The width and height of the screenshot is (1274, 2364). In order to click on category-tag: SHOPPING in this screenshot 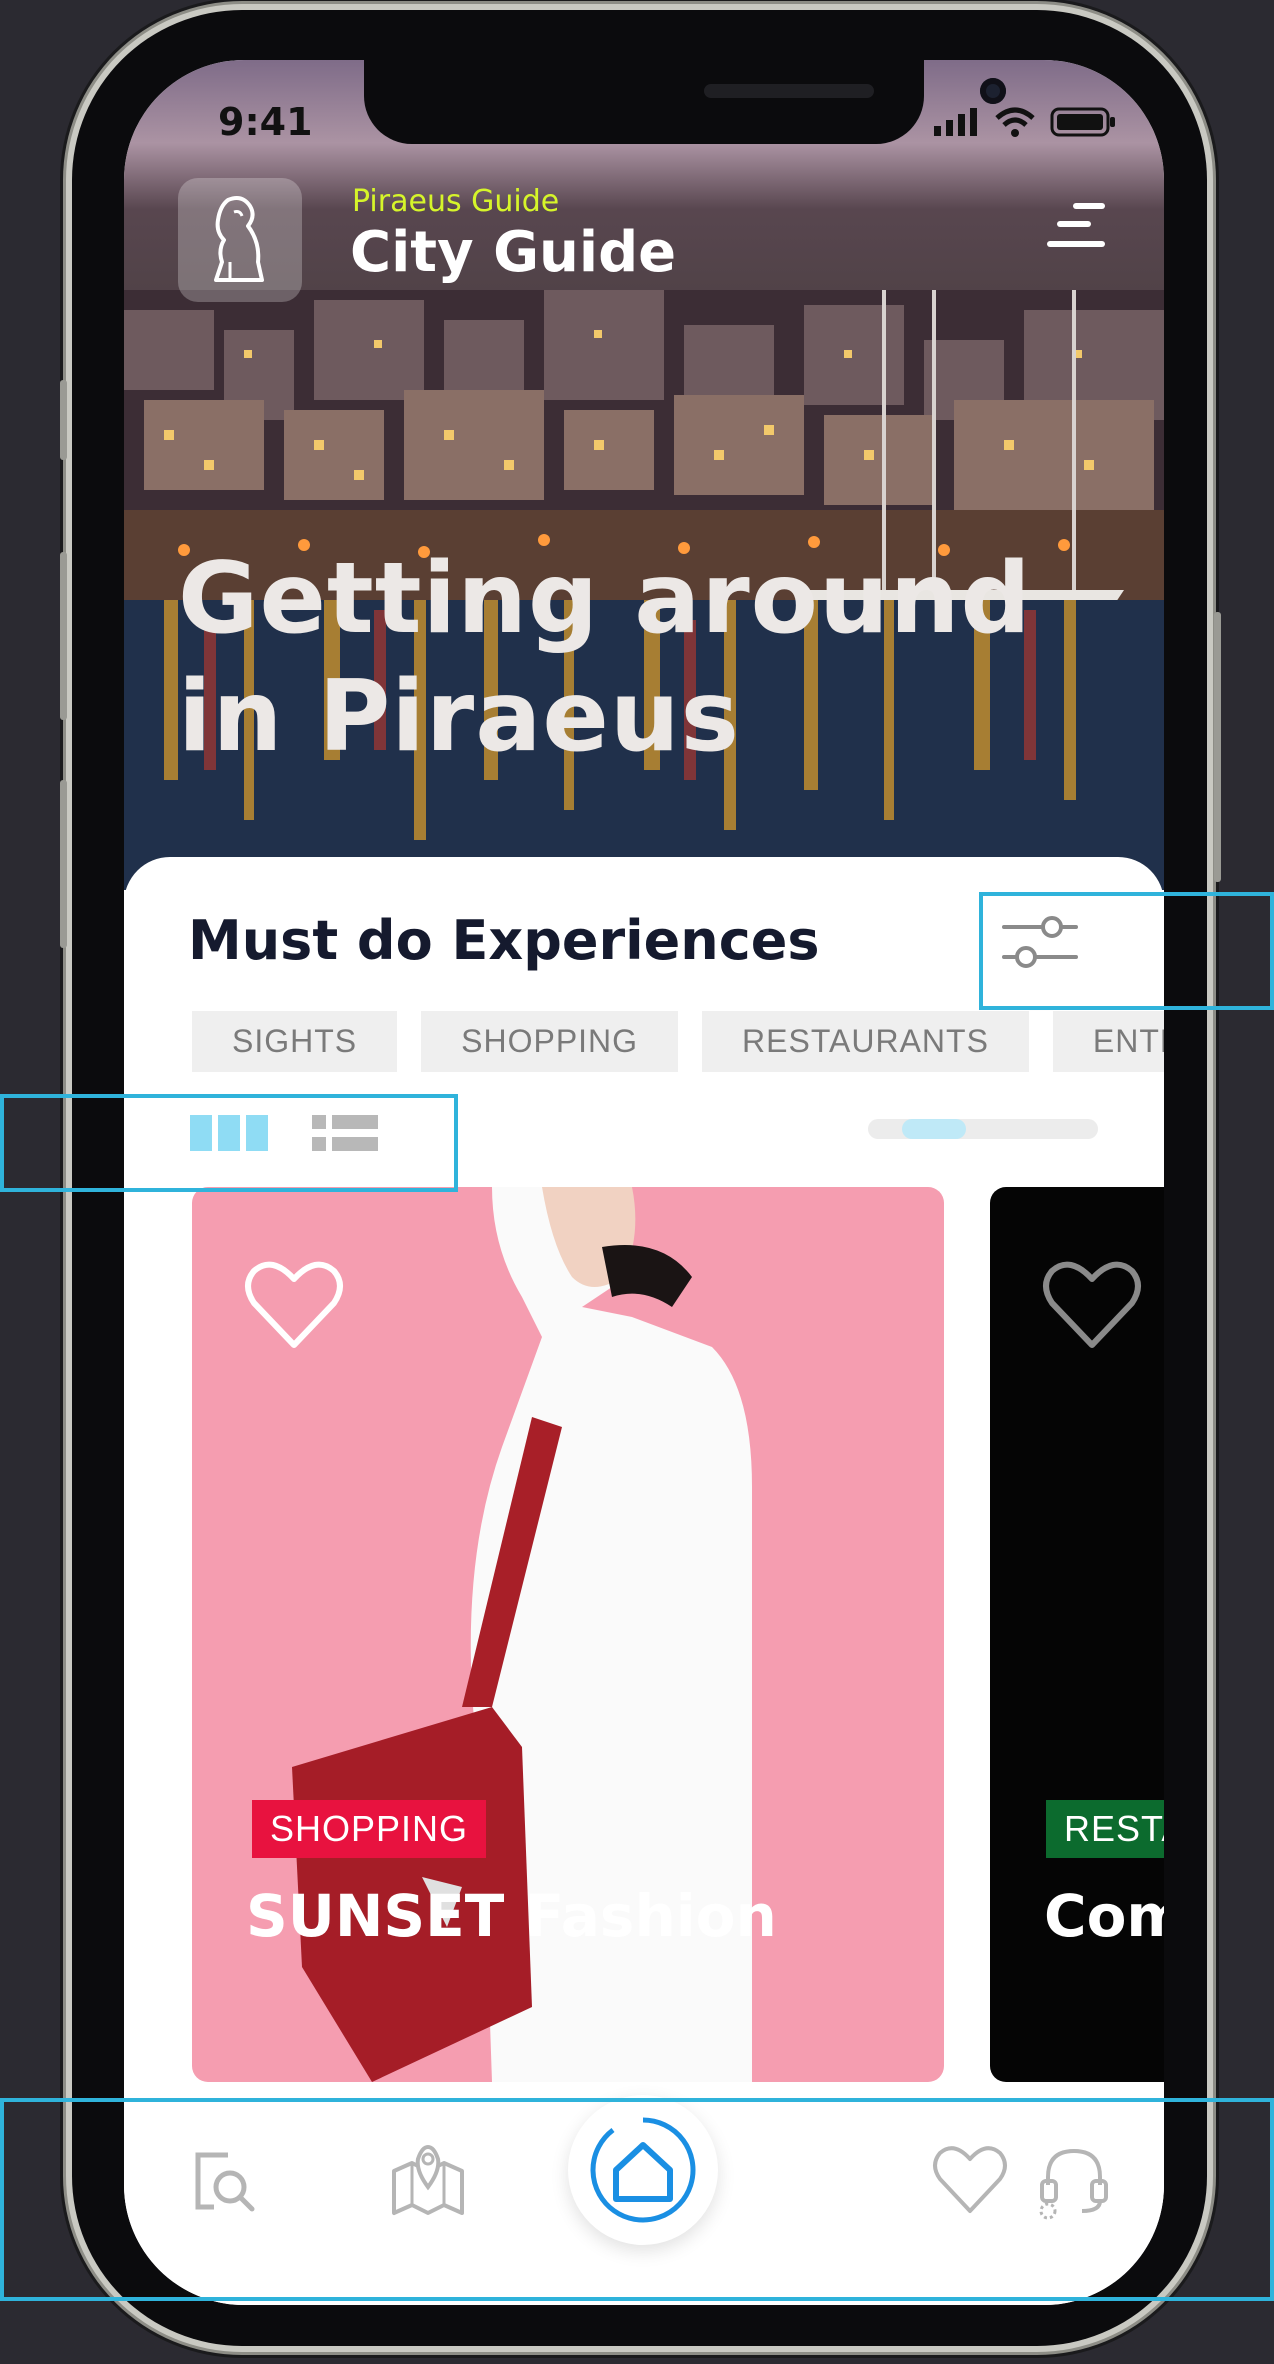, I will do `click(369, 1829)`.